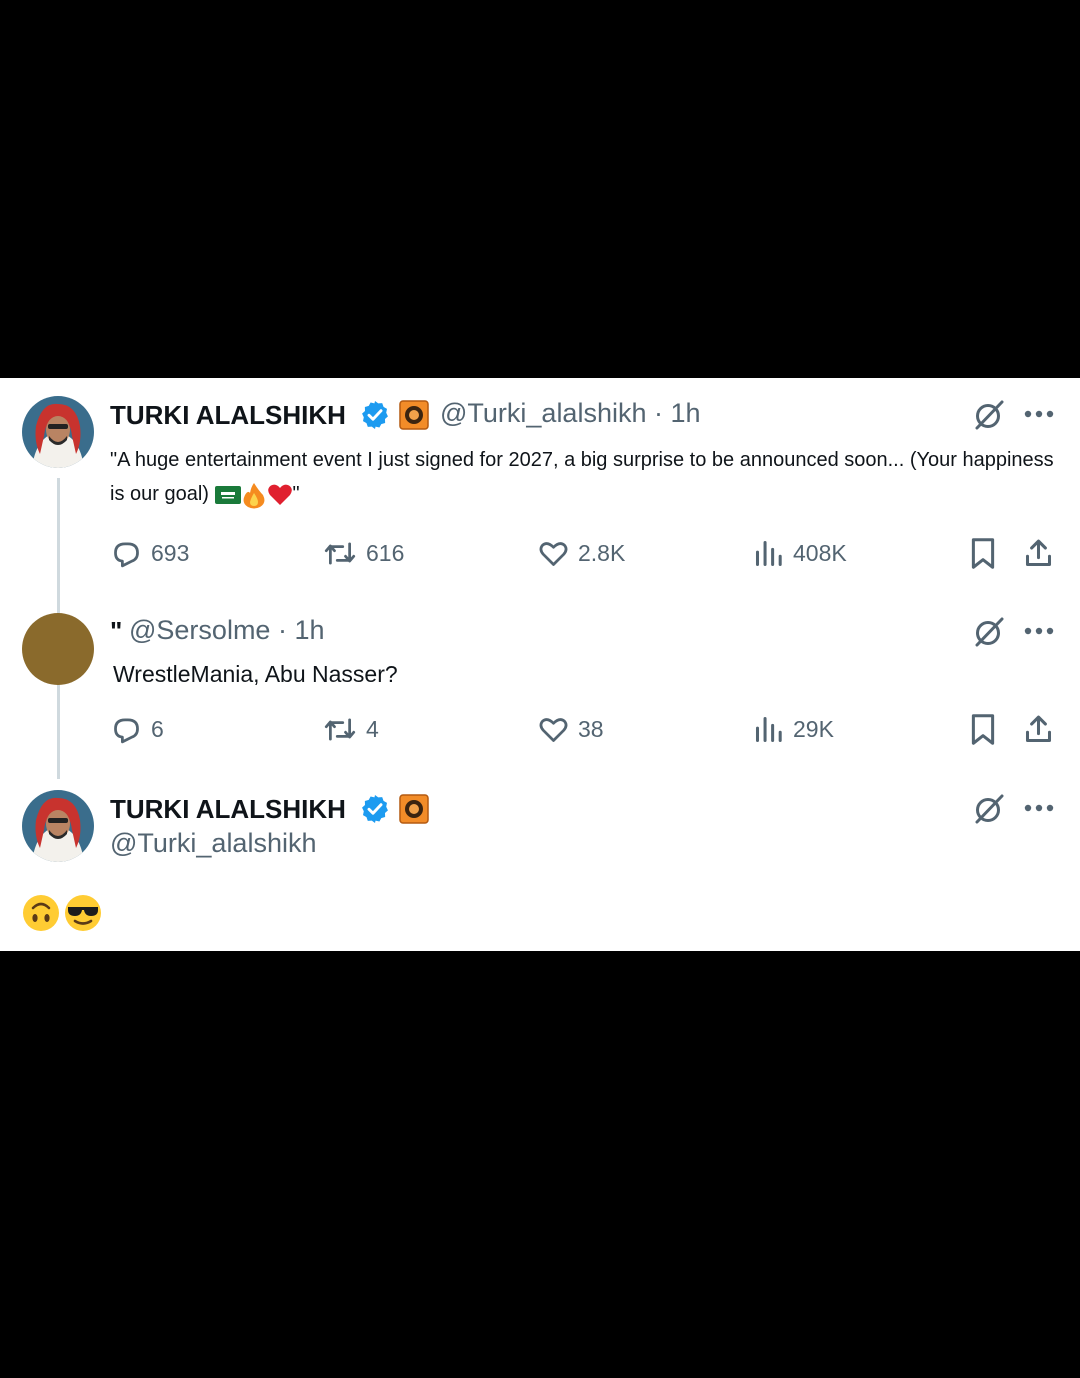  What do you see at coordinates (590, 494) in the screenshot?
I see `tweet-text-line: is our goal) "` at bounding box center [590, 494].